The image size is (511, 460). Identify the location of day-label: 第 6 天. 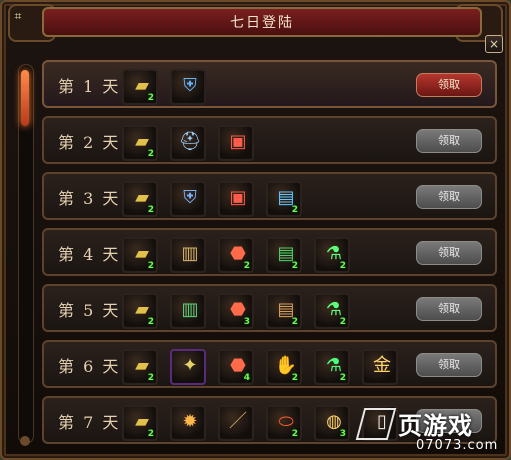
(89, 366).